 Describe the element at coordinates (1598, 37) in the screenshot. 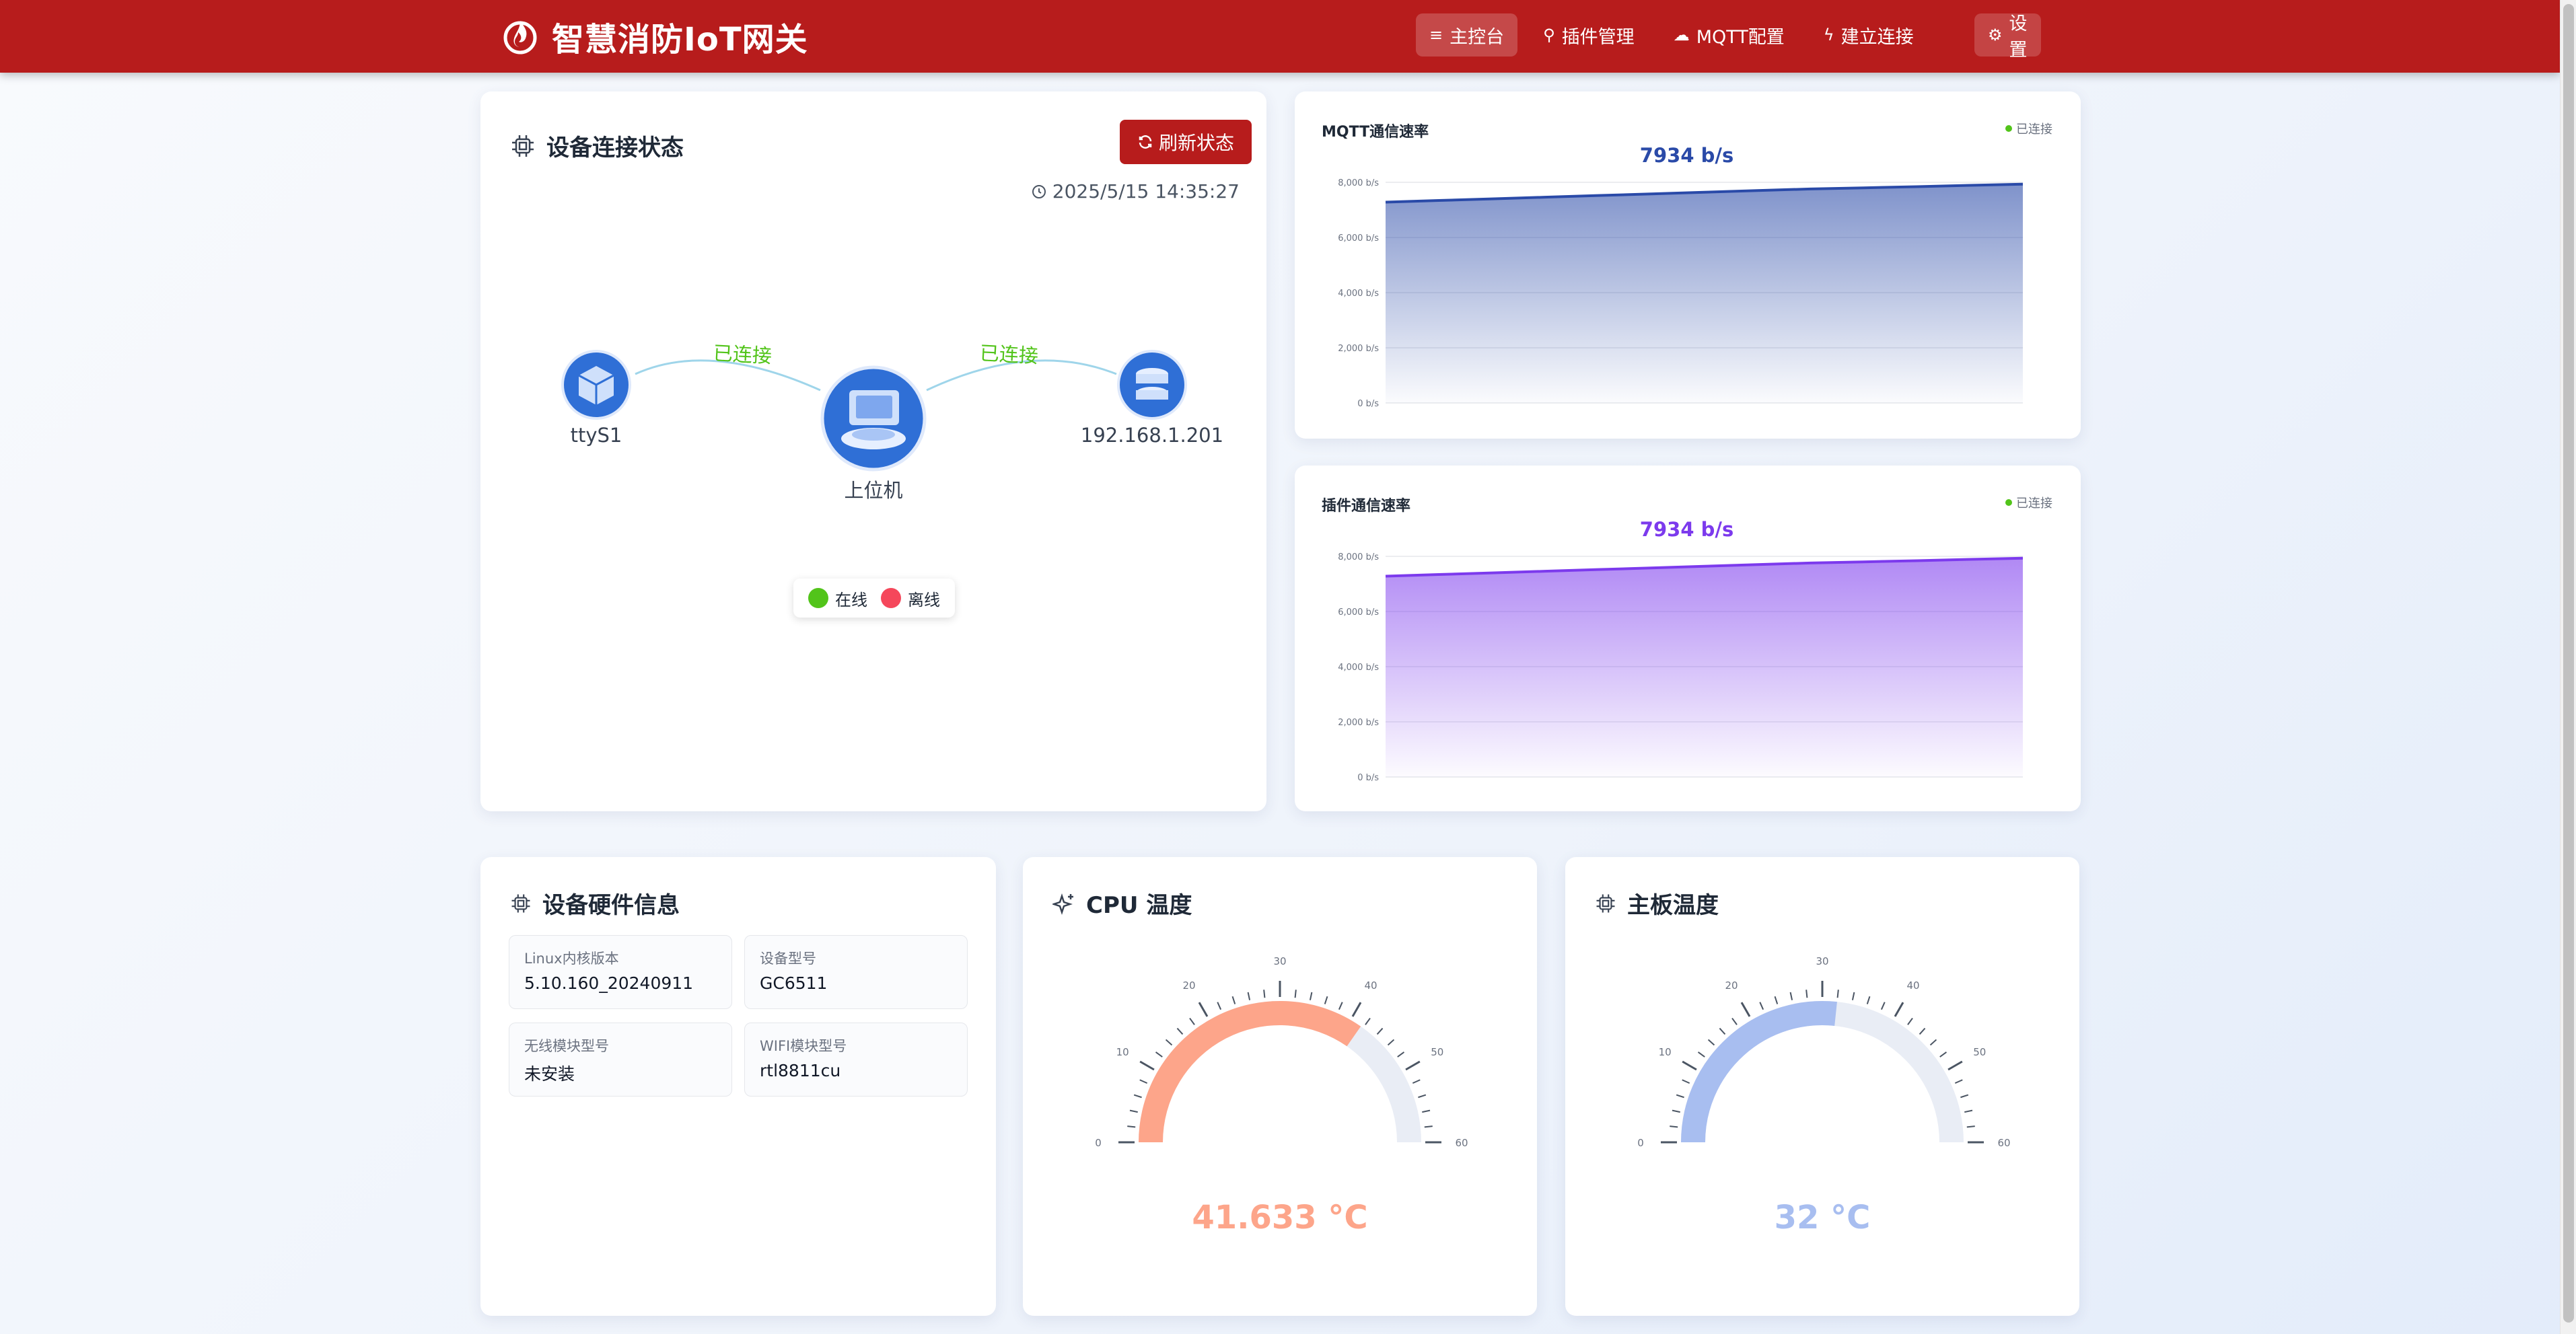

I see `nav-label: 插件管理` at that location.